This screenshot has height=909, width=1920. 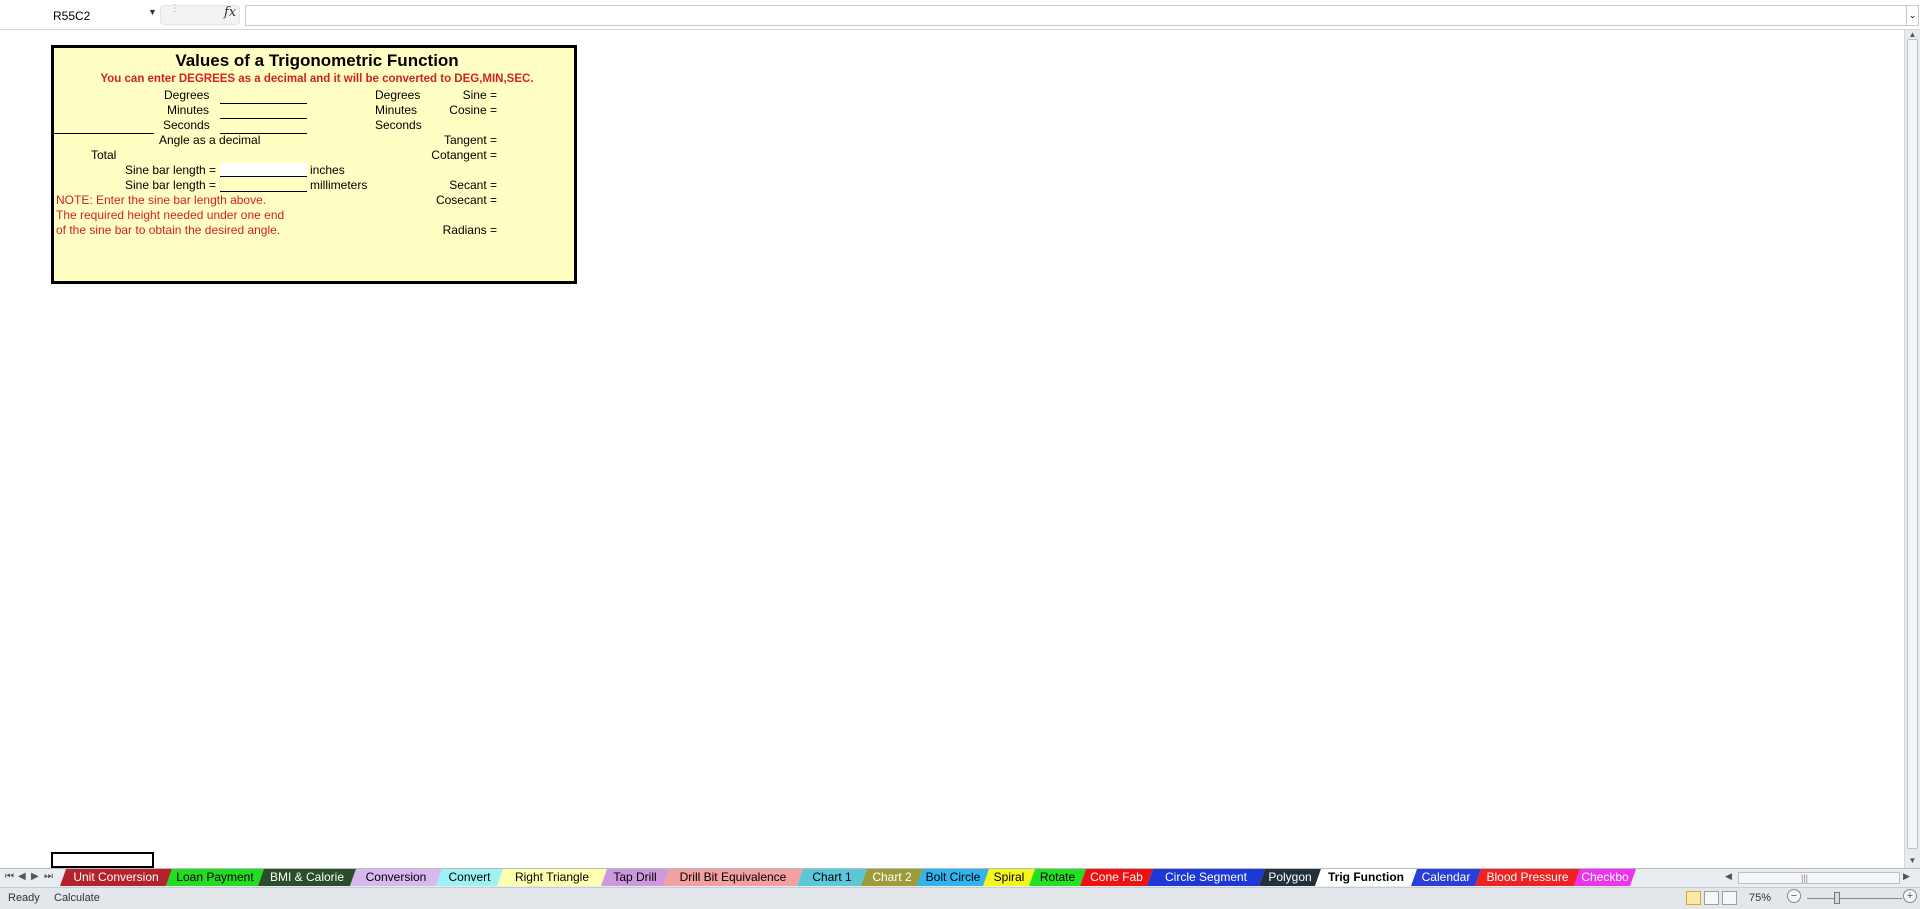 What do you see at coordinates (171, 170) in the screenshot?
I see `sine-bar-label-inches: Sine bar length =` at bounding box center [171, 170].